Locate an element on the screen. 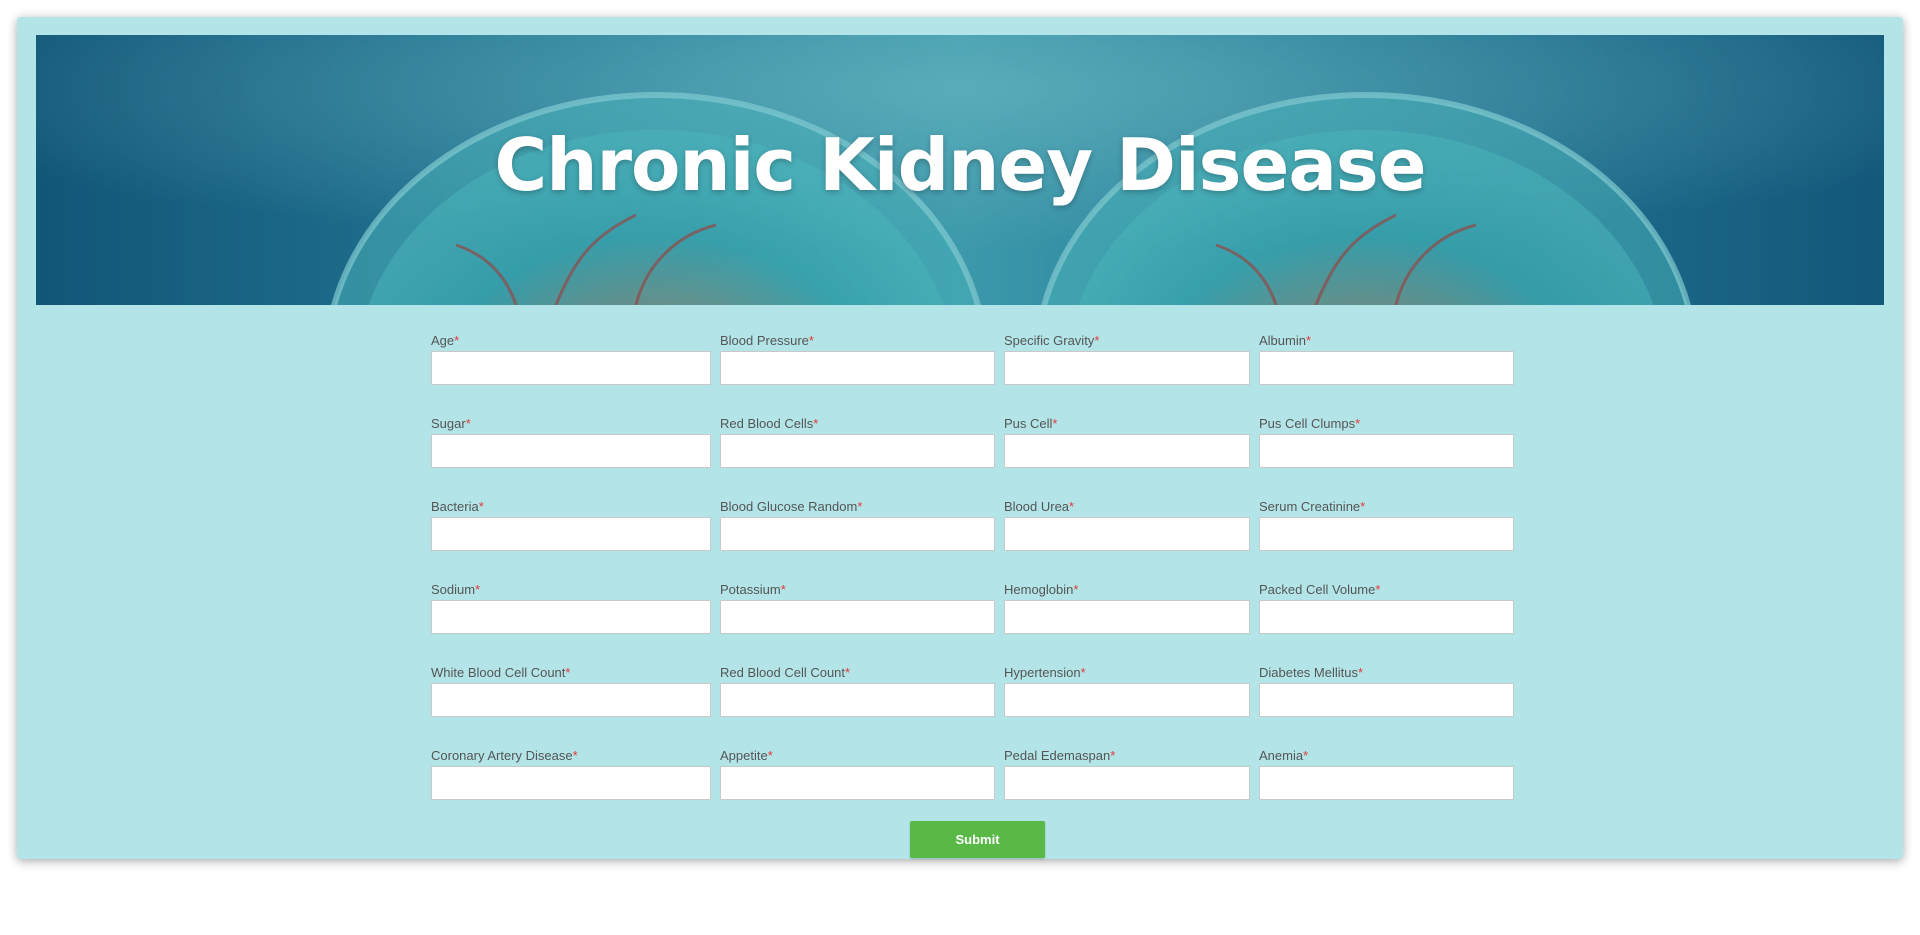 The image size is (1920, 935). potassium-input is located at coordinates (857, 617).